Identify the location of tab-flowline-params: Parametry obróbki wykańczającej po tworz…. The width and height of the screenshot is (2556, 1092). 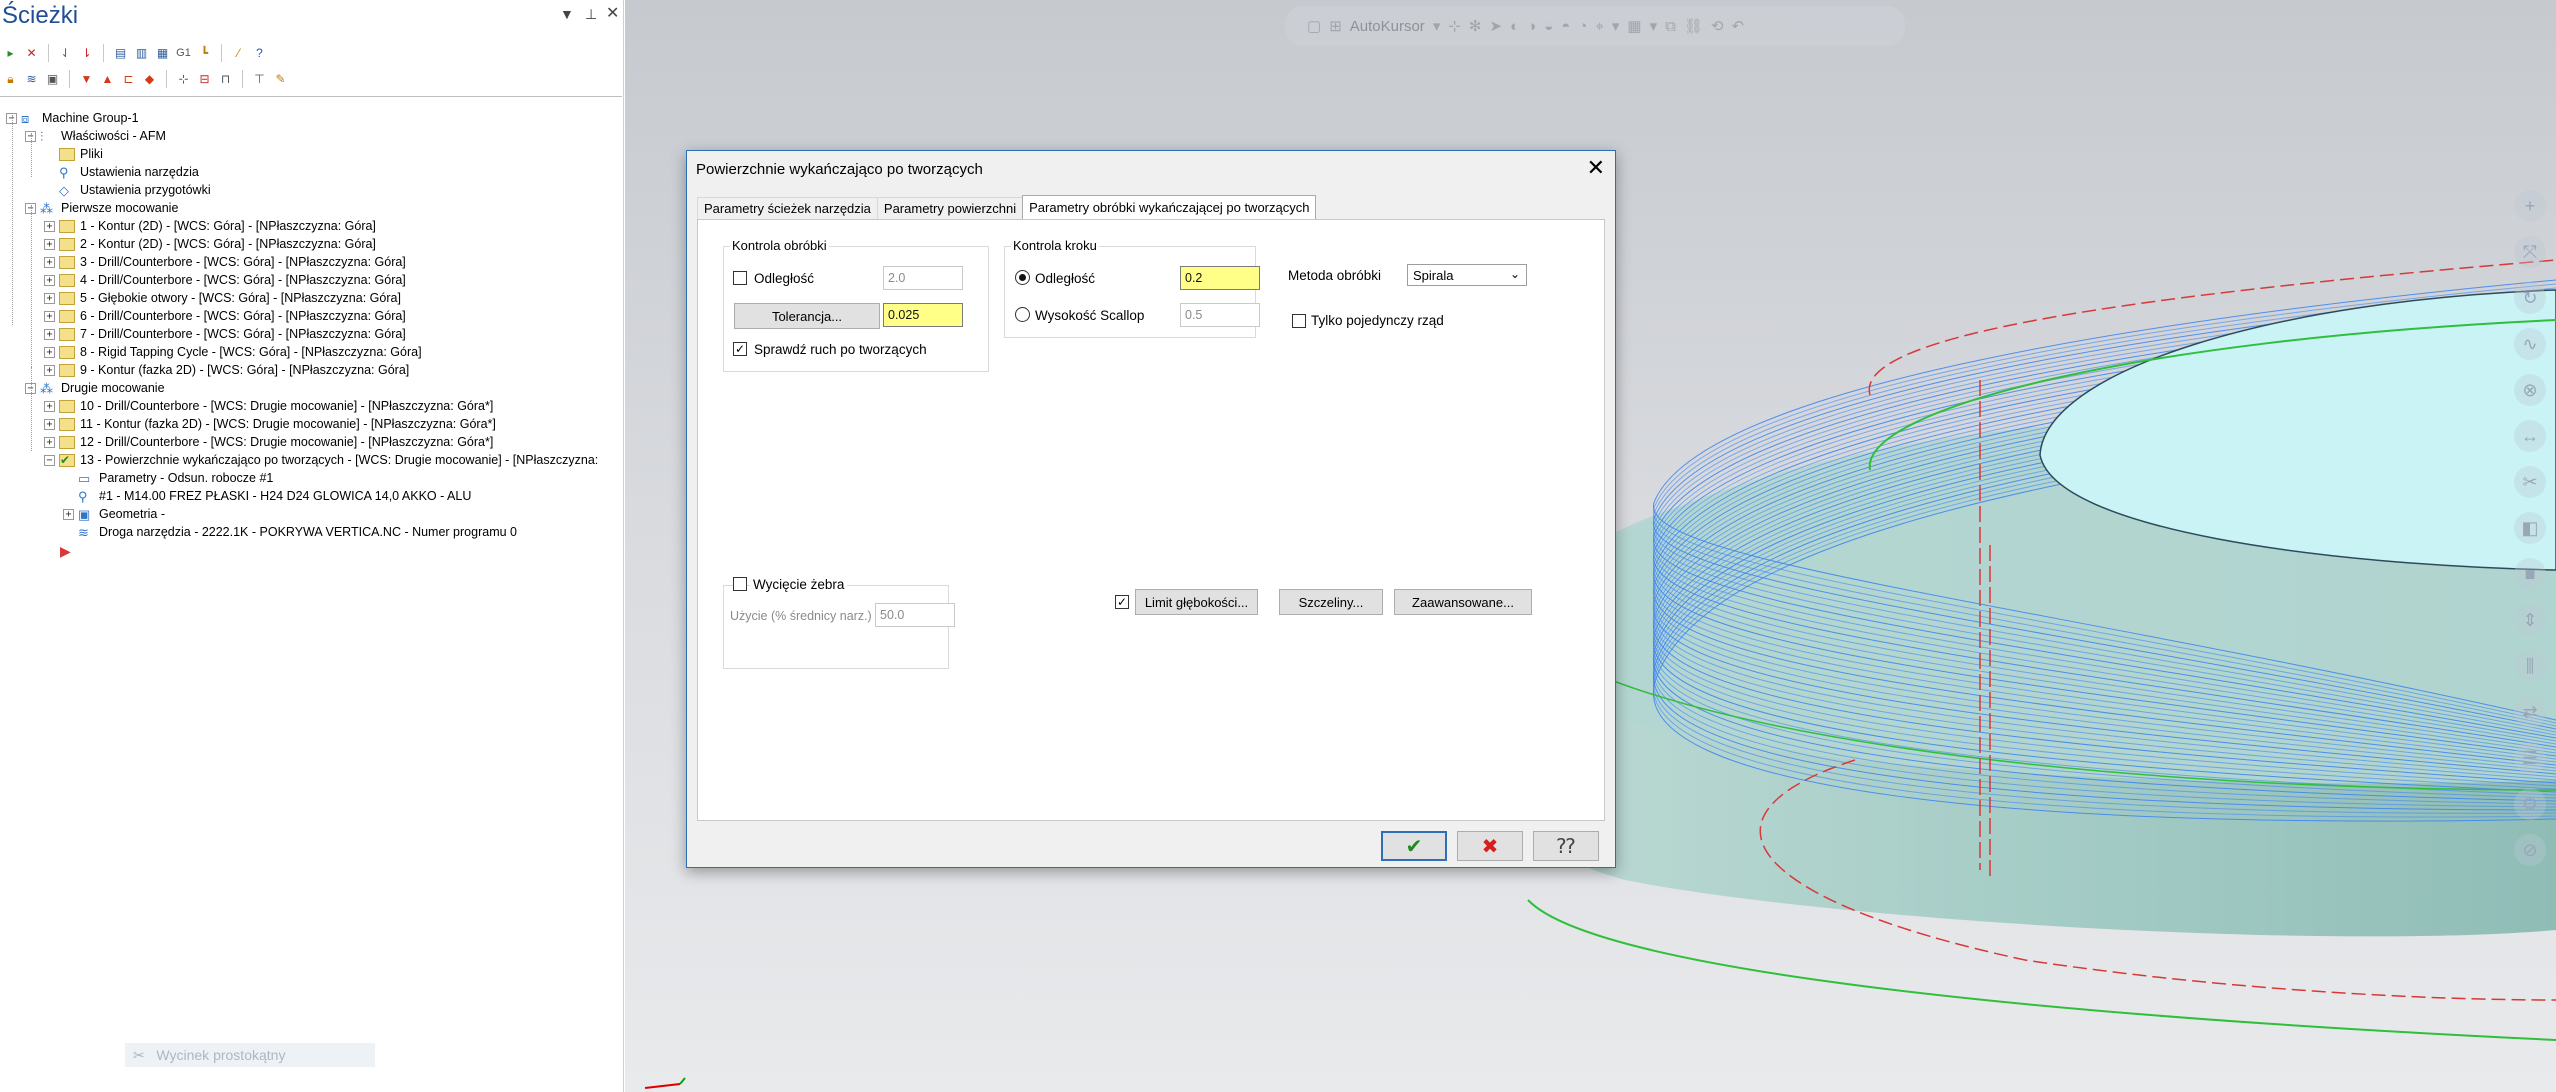
(1169, 207).